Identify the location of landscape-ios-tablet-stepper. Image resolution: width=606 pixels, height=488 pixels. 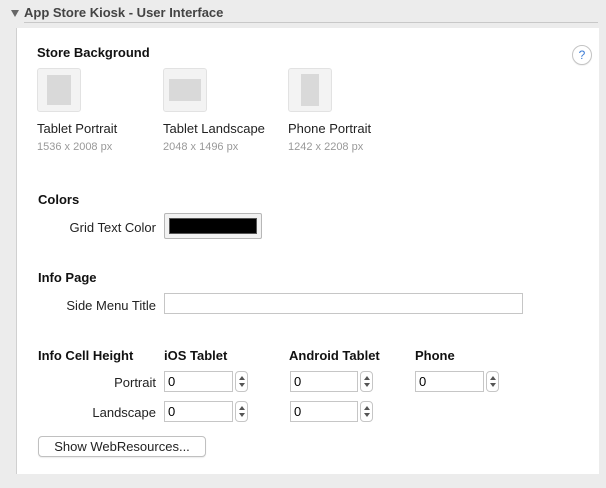
(241, 411).